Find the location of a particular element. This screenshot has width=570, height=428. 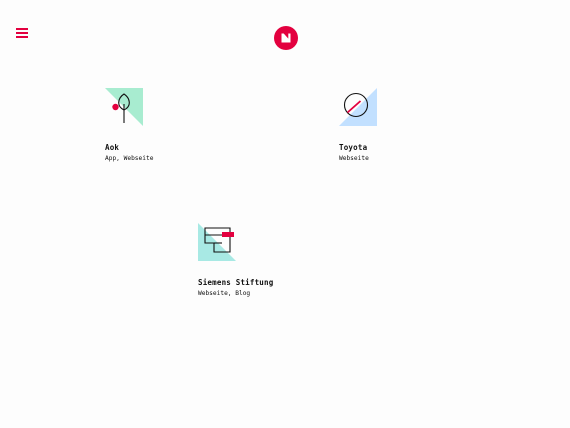

brand-logo is located at coordinates (286, 38).